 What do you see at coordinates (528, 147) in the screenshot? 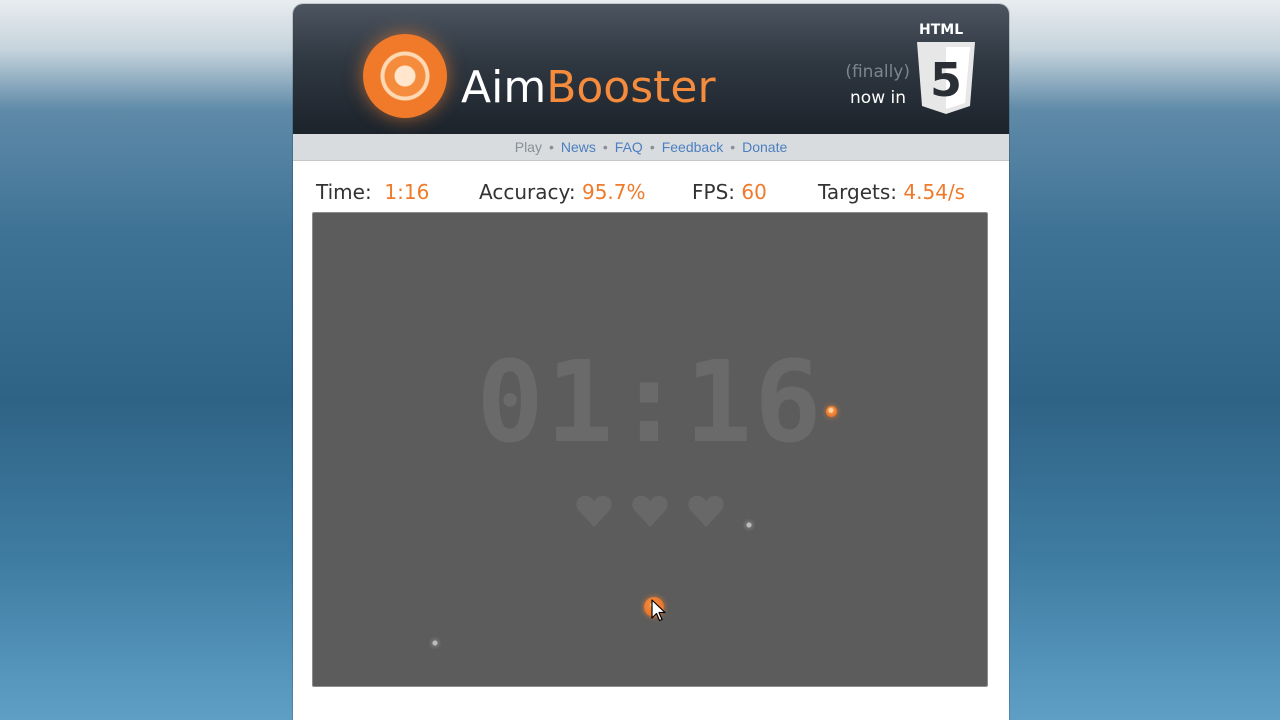
I see `nav-item-play: Play` at bounding box center [528, 147].